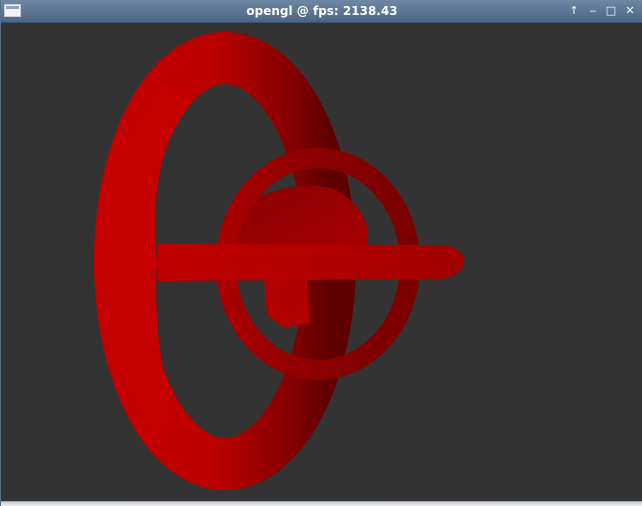 This screenshot has height=506, width=642. What do you see at coordinates (593, 11) in the screenshot?
I see `minimize-button: ‒` at bounding box center [593, 11].